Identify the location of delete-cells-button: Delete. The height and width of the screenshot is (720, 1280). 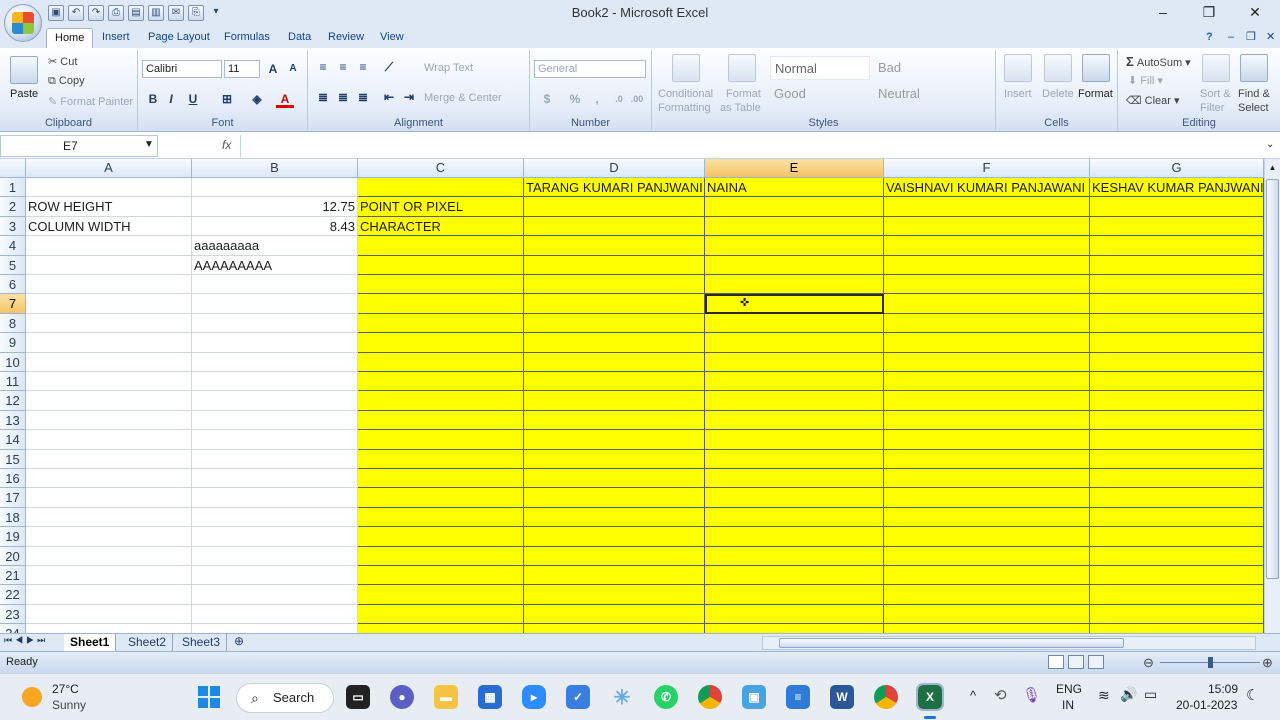
(1058, 94).